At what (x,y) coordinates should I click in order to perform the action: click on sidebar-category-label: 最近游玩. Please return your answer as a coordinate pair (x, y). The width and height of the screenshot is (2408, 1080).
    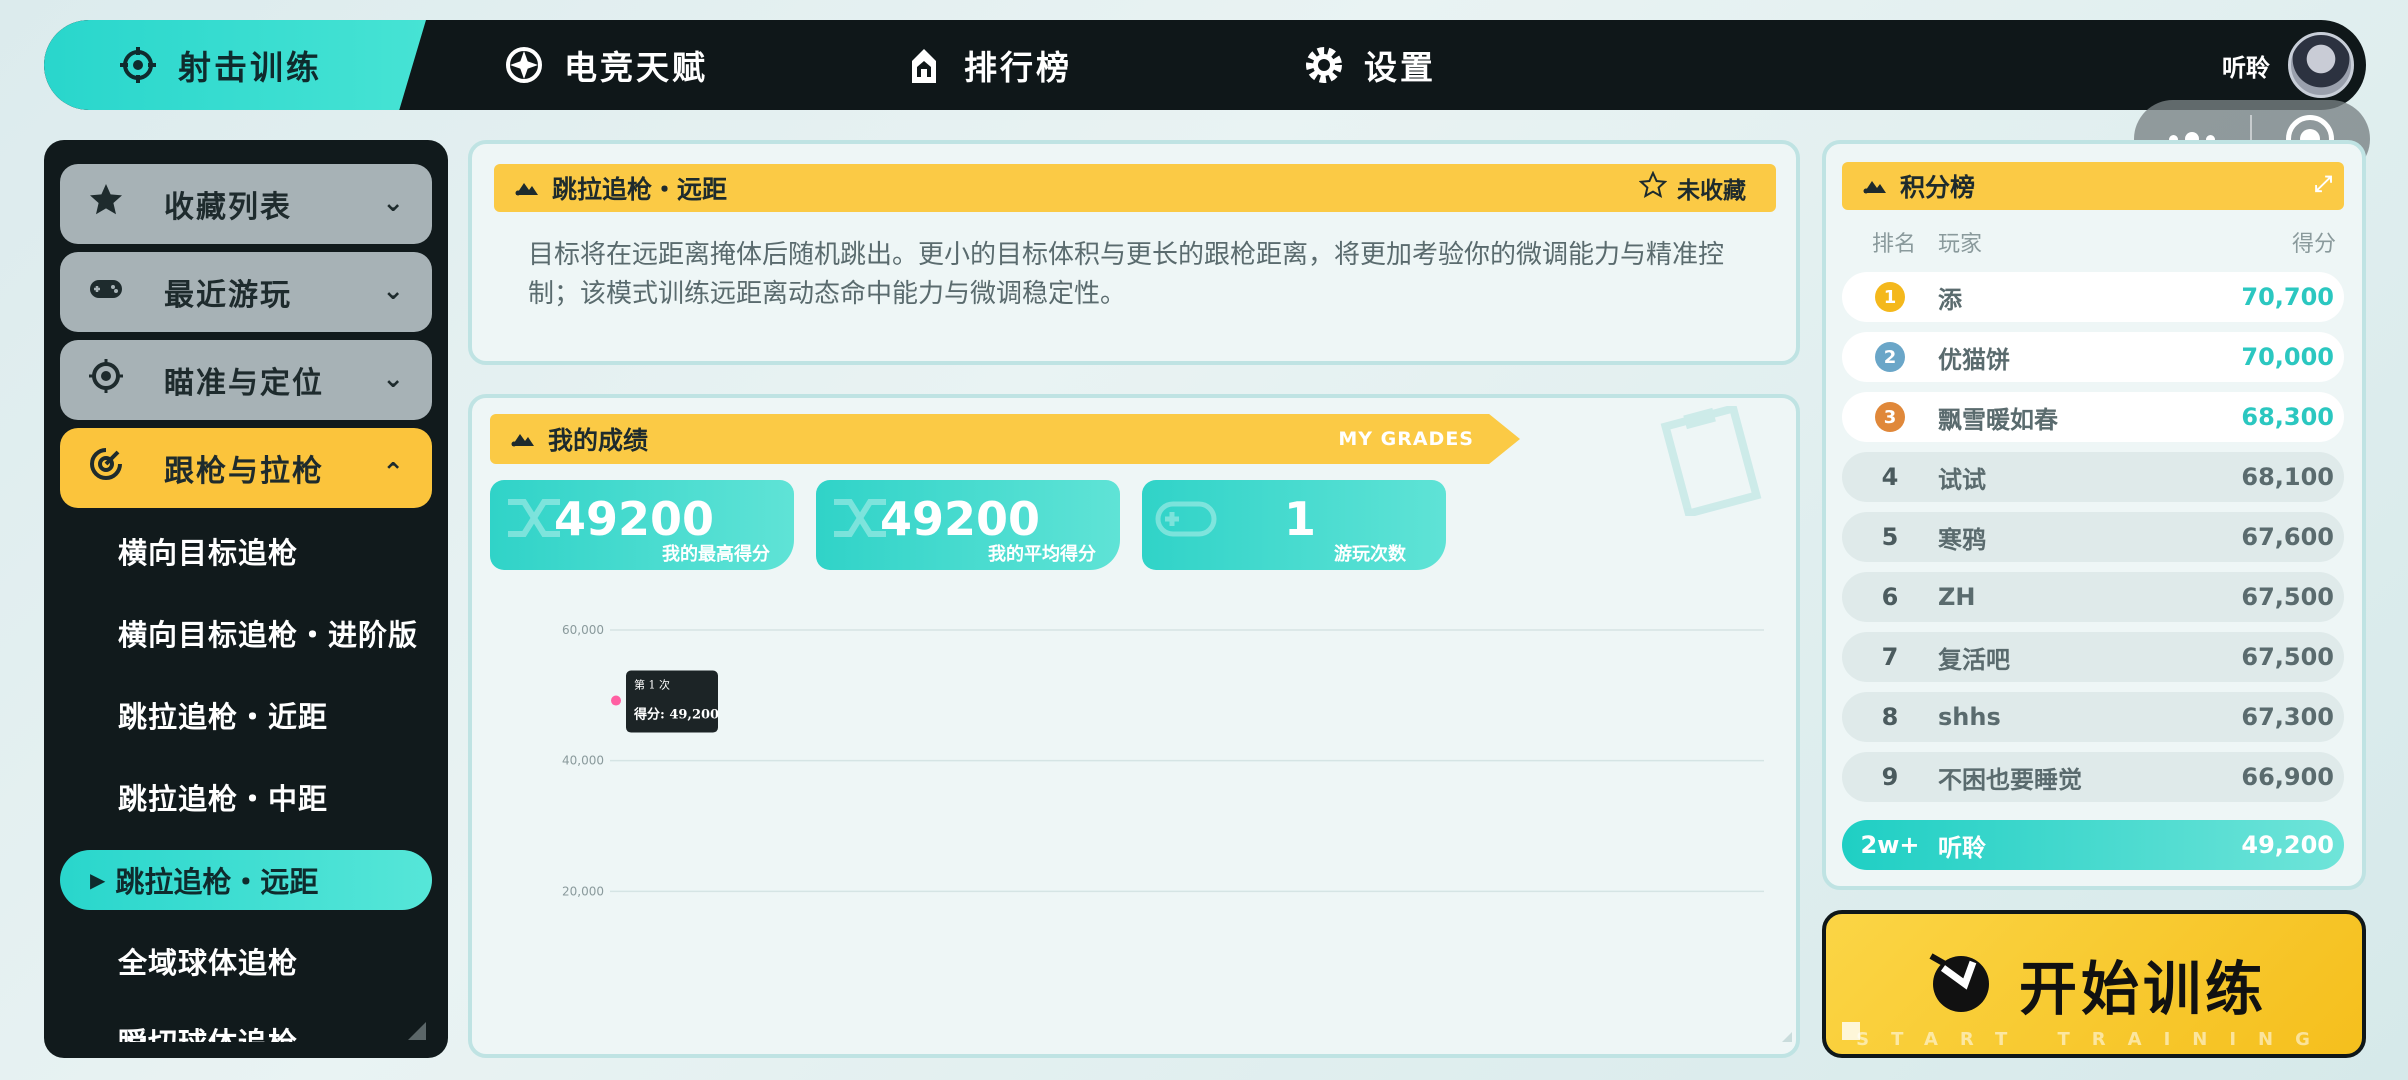
    Looking at the image, I should click on (228, 295).